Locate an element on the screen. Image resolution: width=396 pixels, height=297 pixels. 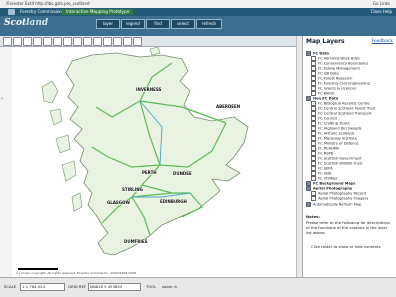
city-label-inverness: INVERNESS is located at coordinates (149, 89).